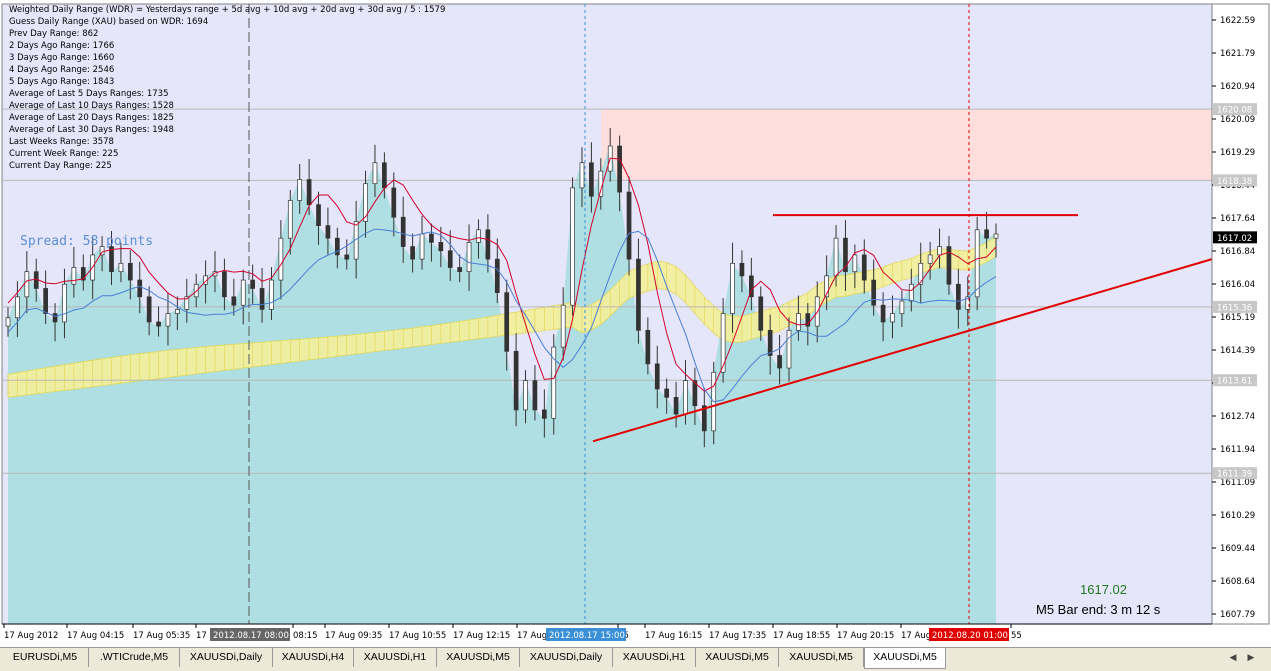 The image size is (1271, 671). Describe the element at coordinates (313, 657) in the screenshot. I see `chart-tab: XAUUSDi,H4` at that location.